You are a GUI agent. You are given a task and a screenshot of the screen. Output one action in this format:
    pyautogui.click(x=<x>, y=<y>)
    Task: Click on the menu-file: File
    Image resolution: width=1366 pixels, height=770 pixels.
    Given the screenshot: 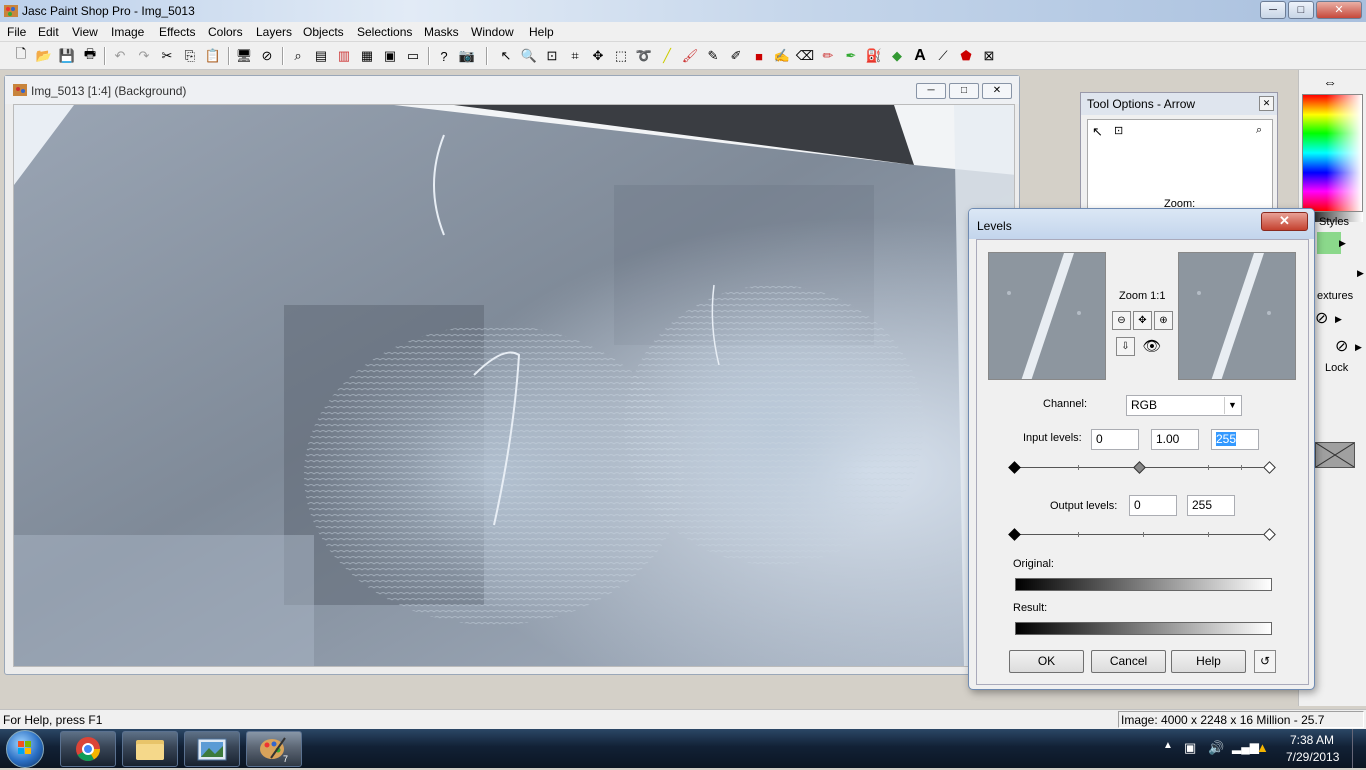 What is the action you would take?
    pyautogui.click(x=16, y=32)
    